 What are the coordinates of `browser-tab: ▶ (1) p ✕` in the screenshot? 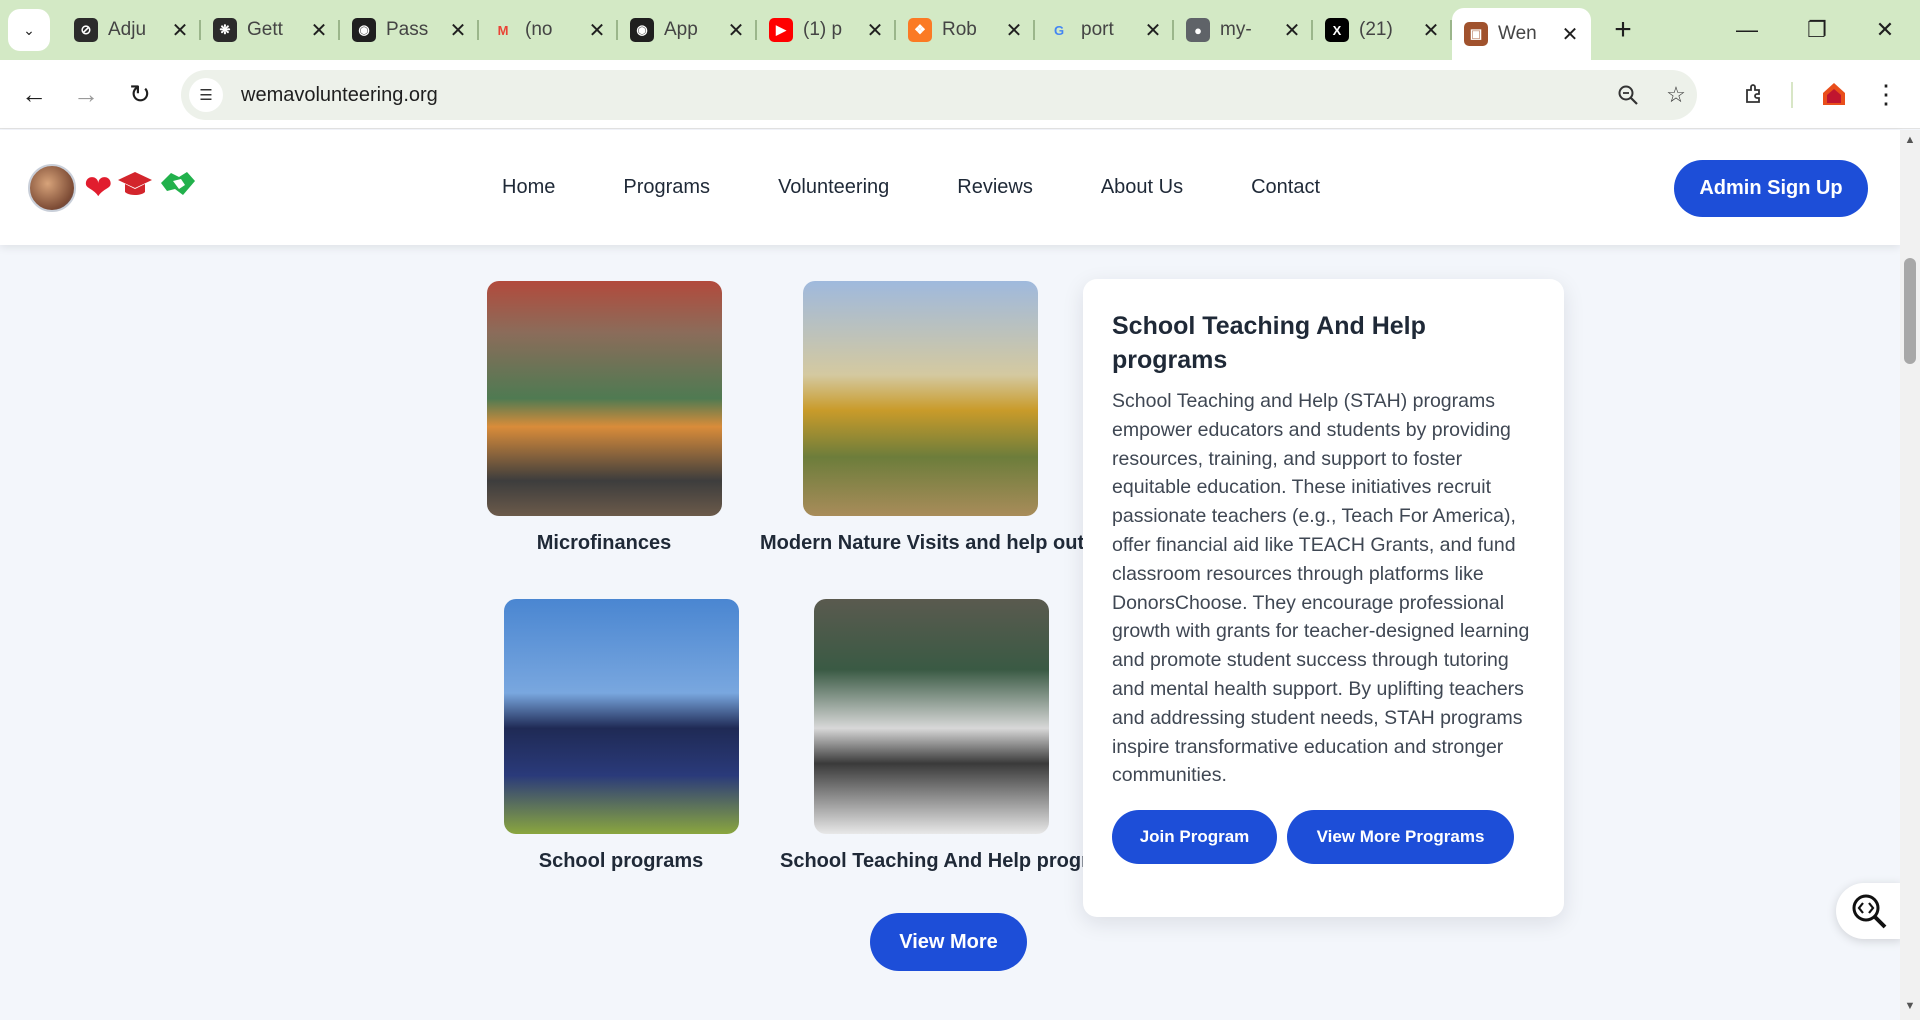 It's located at (826, 30).